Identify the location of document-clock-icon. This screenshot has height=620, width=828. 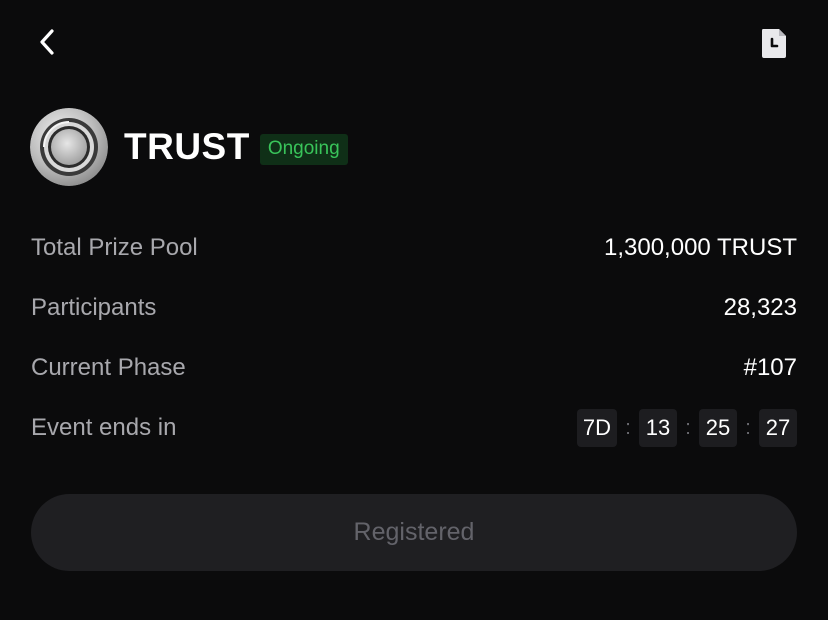
(774, 43).